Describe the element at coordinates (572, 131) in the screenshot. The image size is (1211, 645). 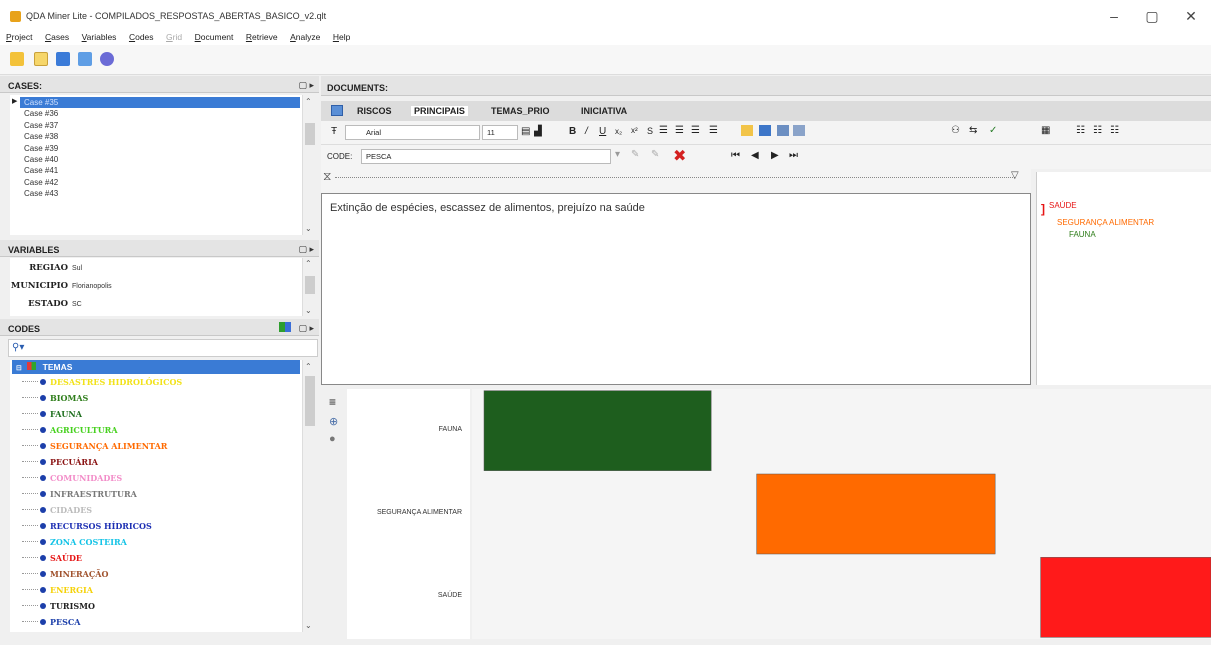
I see `bold-icon: B` at that location.